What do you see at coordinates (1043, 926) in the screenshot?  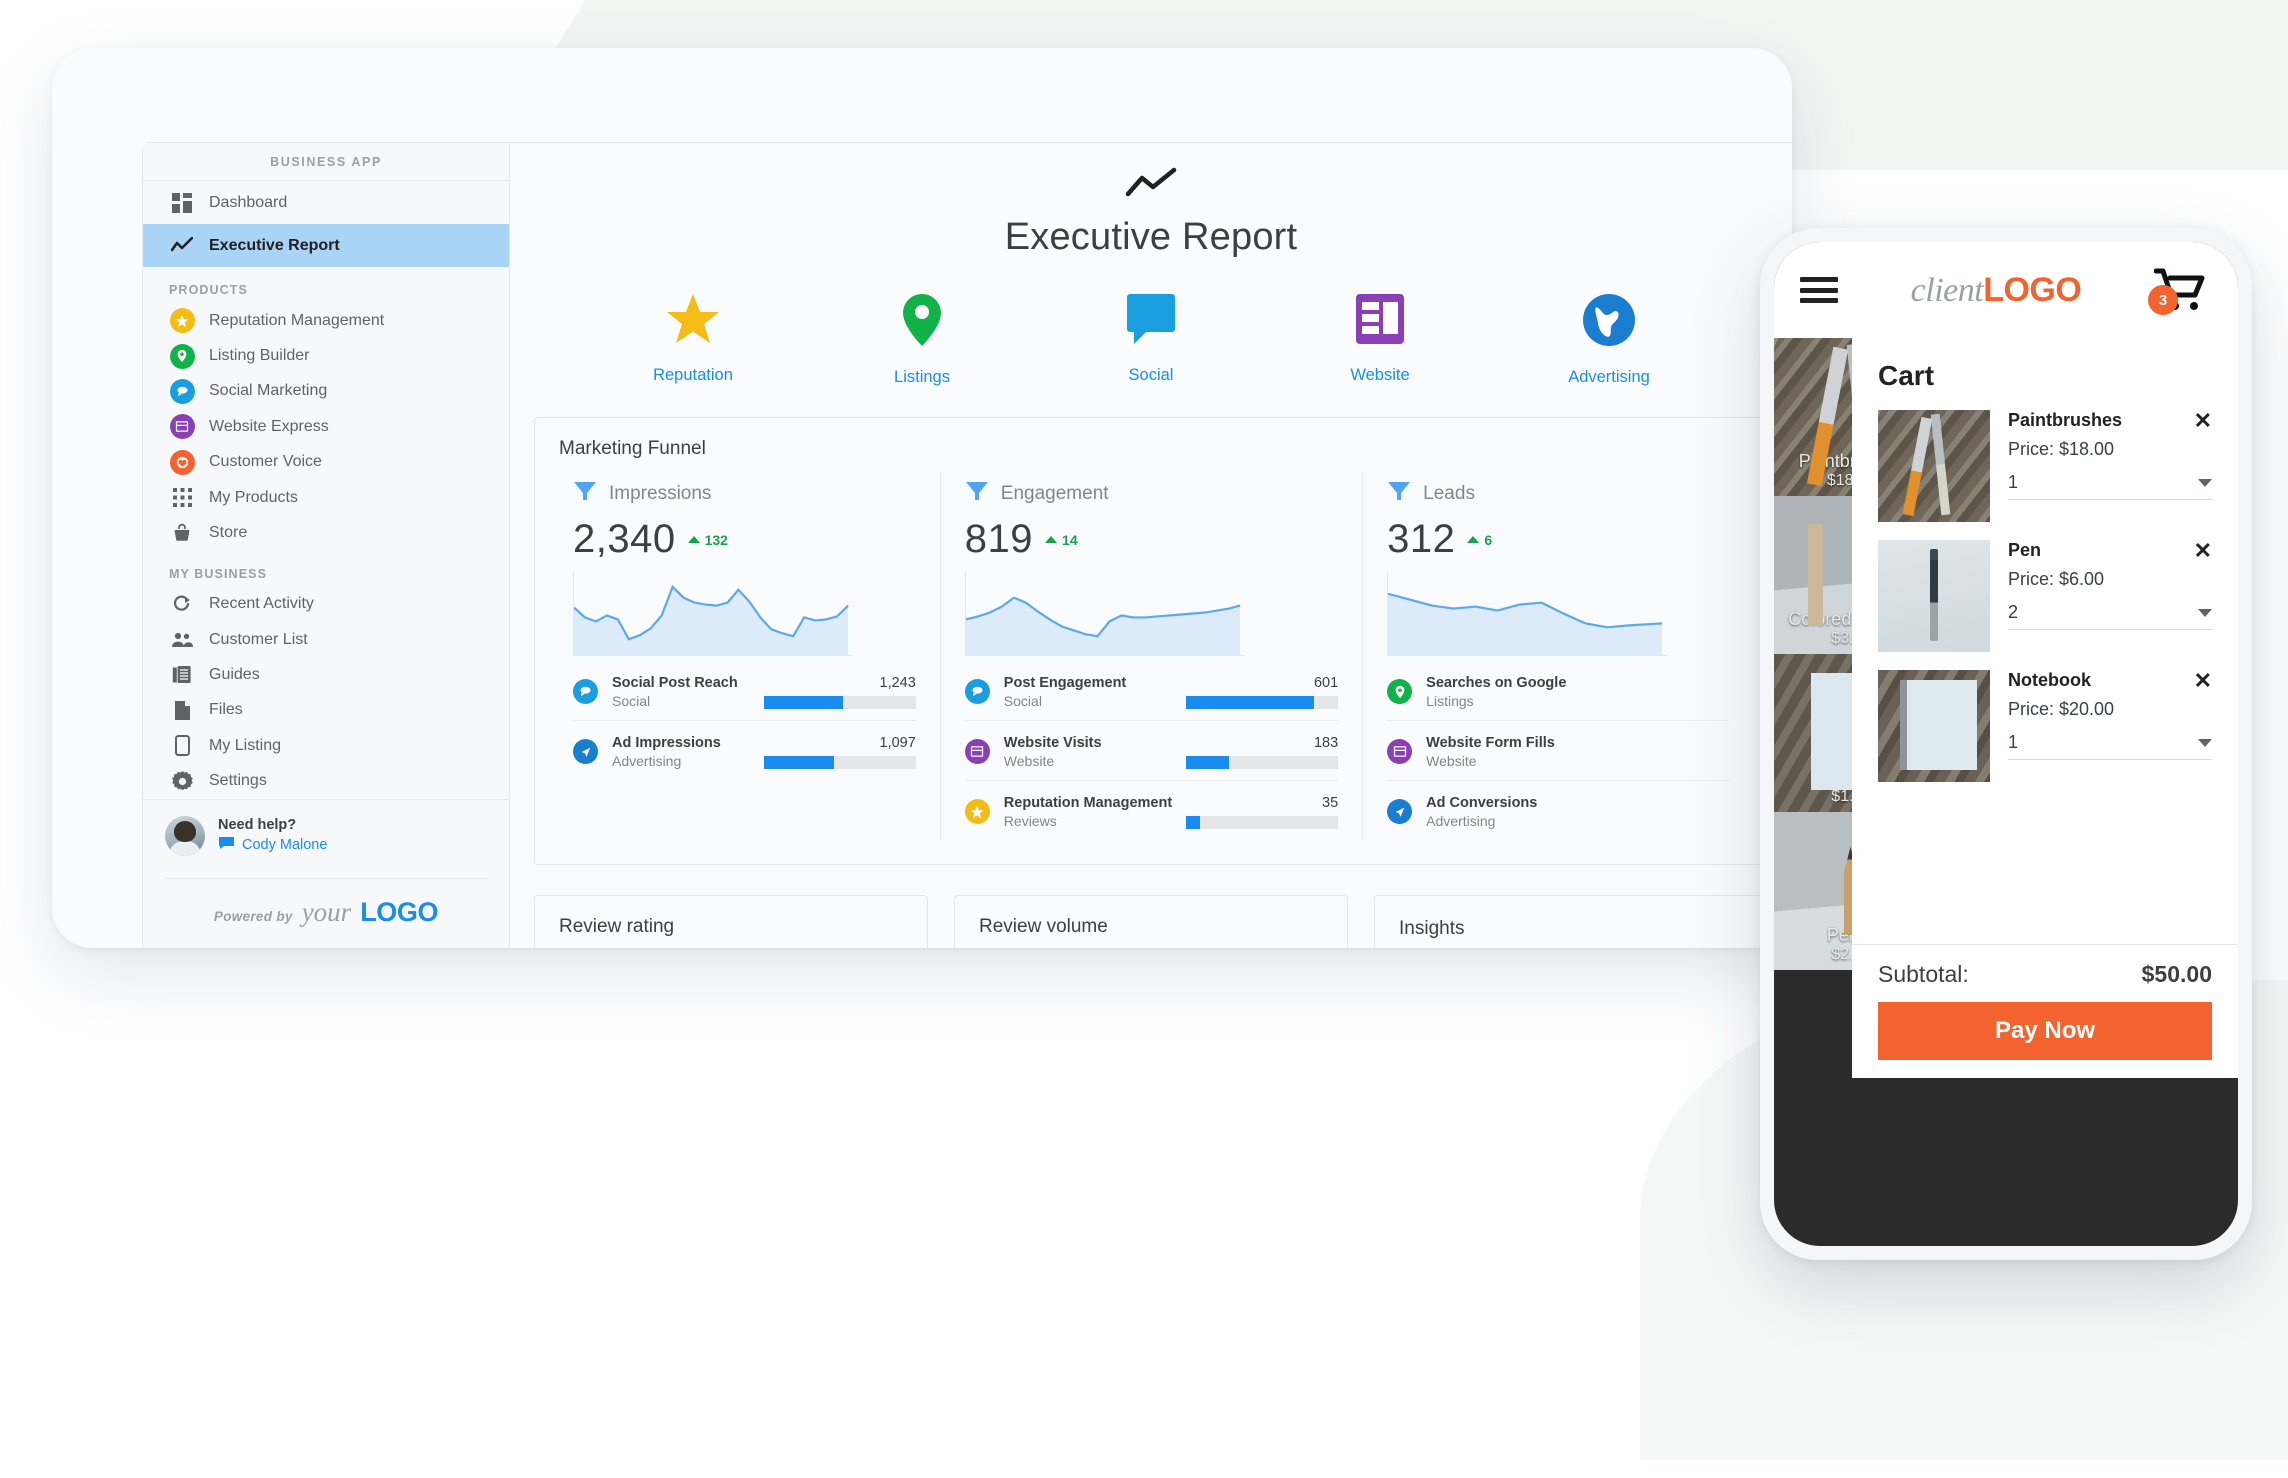 I see `card-title: Review volume` at bounding box center [1043, 926].